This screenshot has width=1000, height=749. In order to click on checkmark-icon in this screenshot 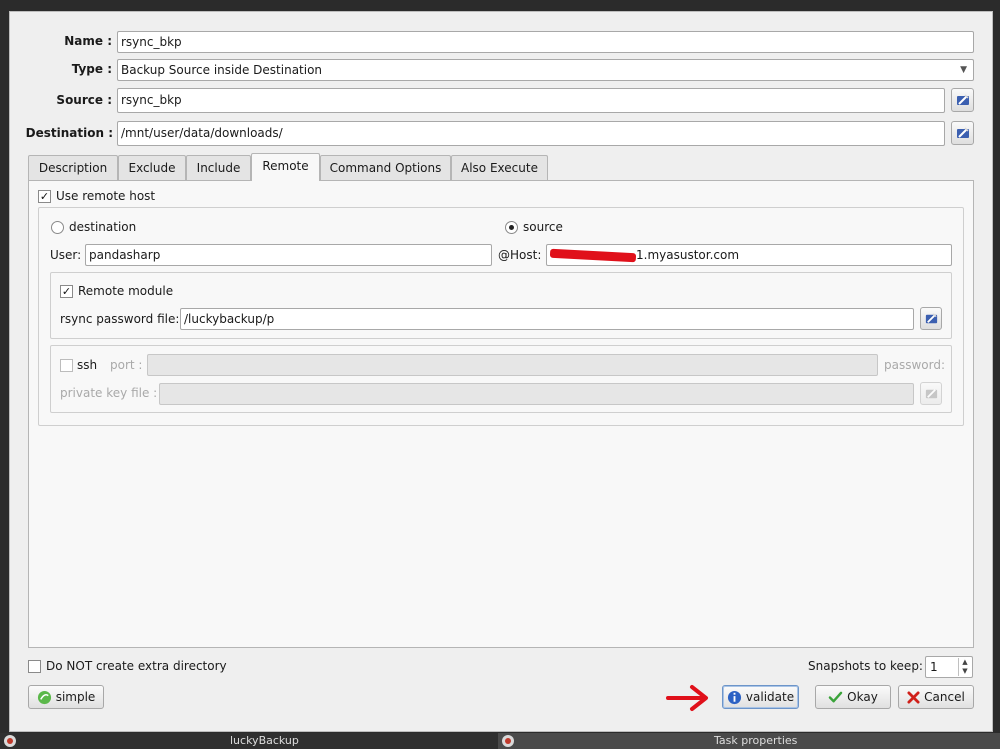, I will do `click(835, 696)`.